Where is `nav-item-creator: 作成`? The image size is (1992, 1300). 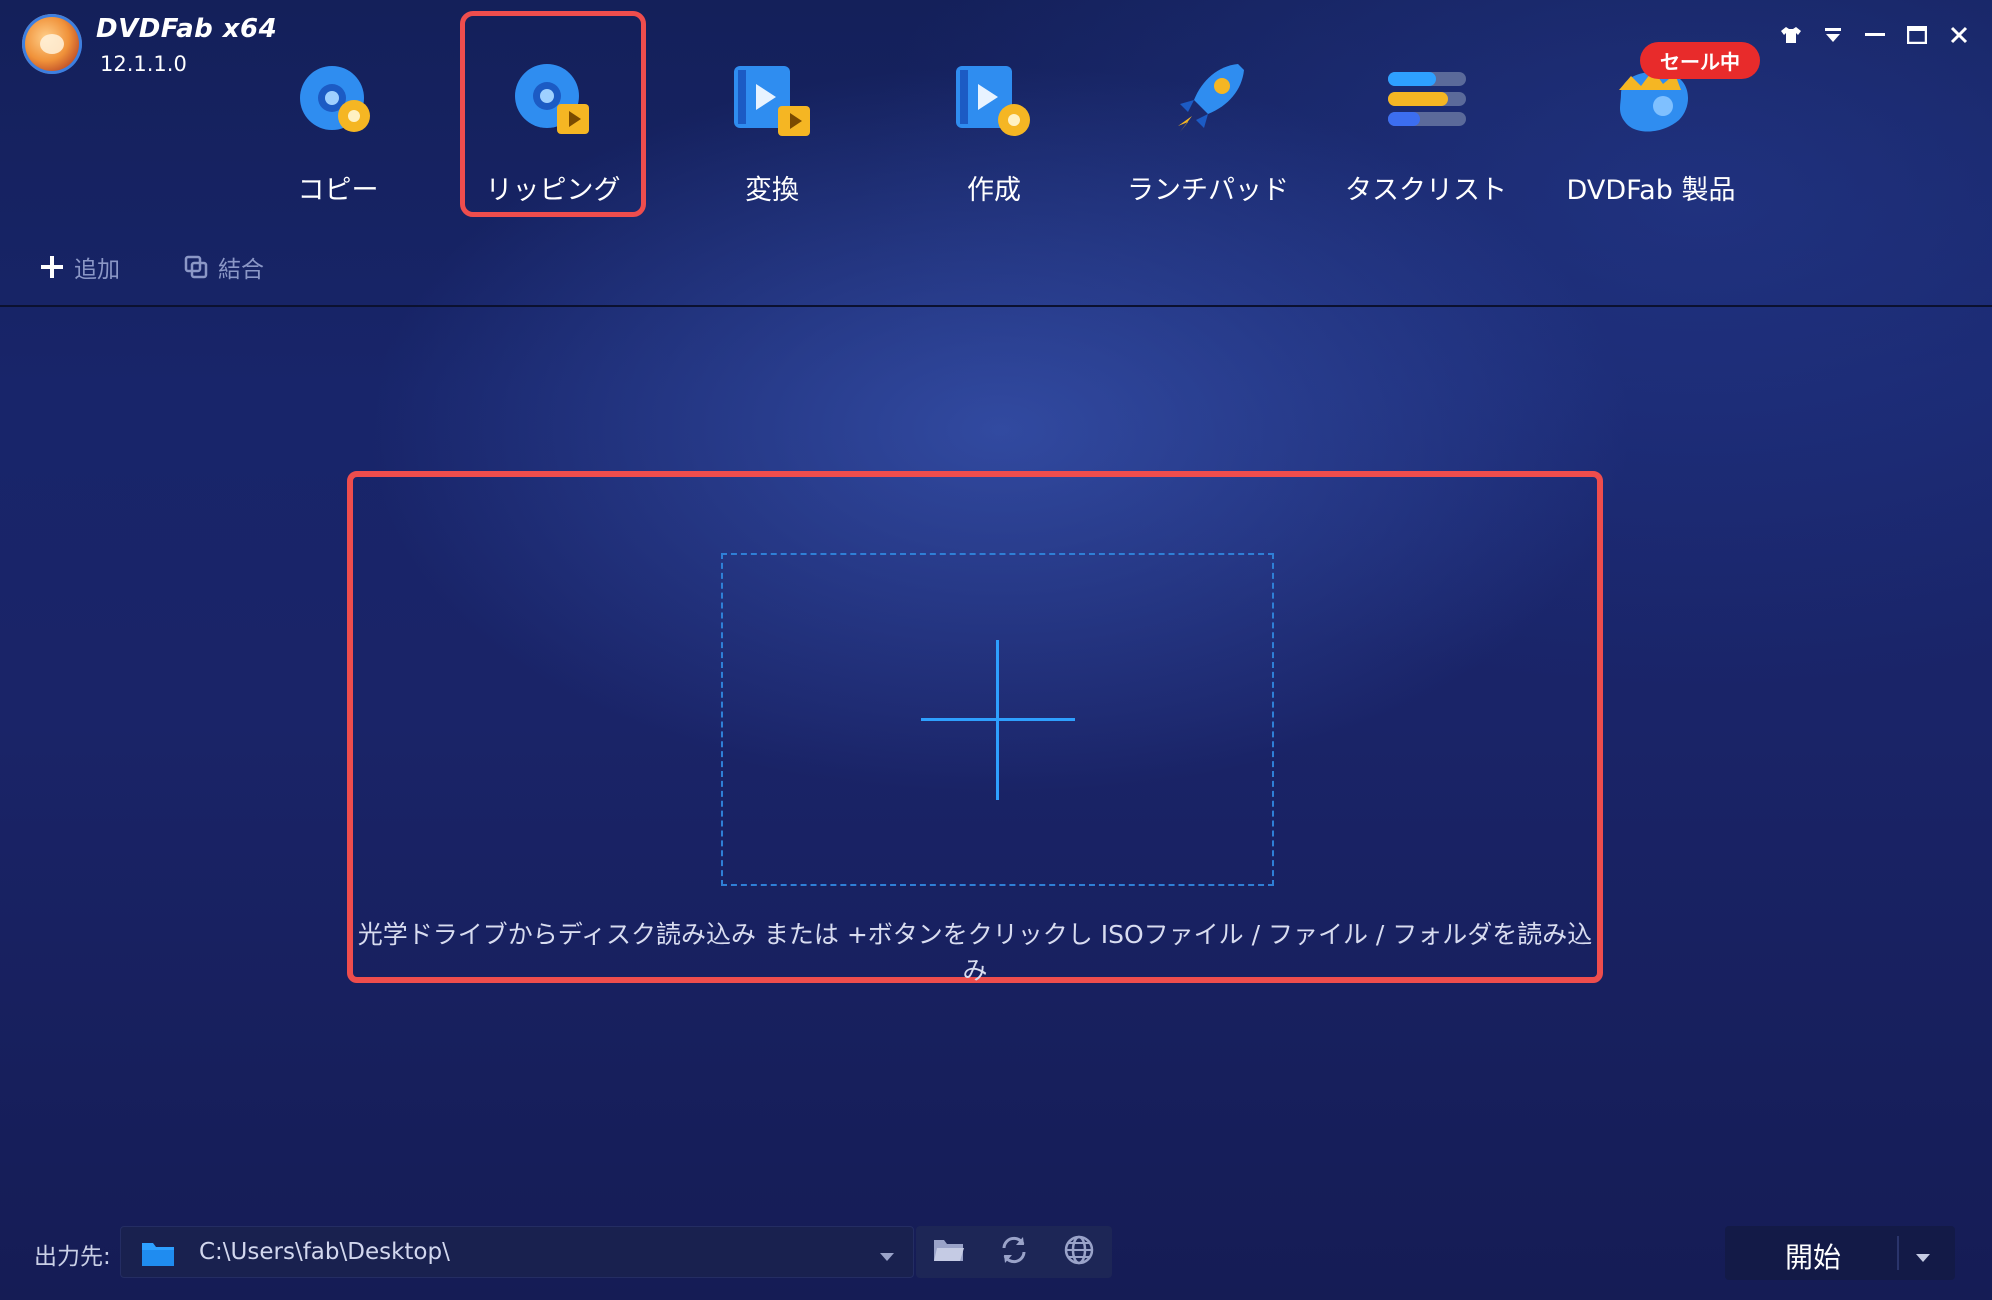 nav-item-creator: 作成 is located at coordinates (994, 114).